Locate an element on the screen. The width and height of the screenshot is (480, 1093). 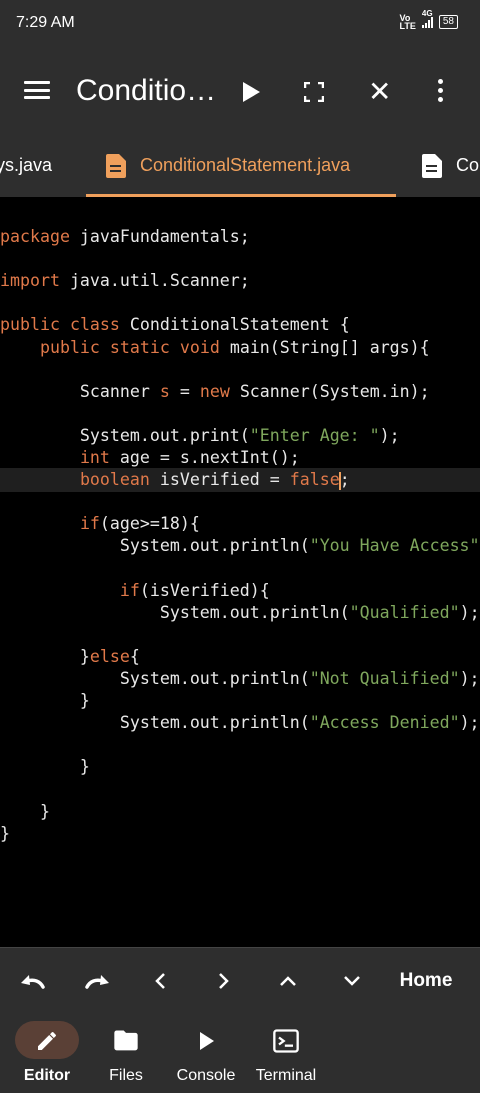
code-line: if(isVerified){ is located at coordinates (135, 591).